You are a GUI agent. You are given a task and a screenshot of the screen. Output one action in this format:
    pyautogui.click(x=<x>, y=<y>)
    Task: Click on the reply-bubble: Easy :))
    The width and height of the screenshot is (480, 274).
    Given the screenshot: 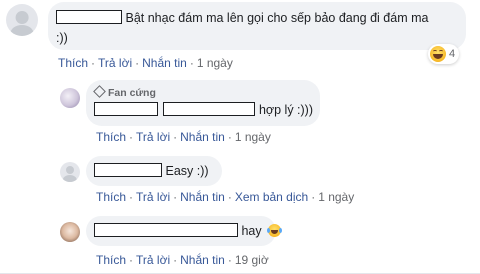 What is the action you would take?
    pyautogui.click(x=154, y=171)
    